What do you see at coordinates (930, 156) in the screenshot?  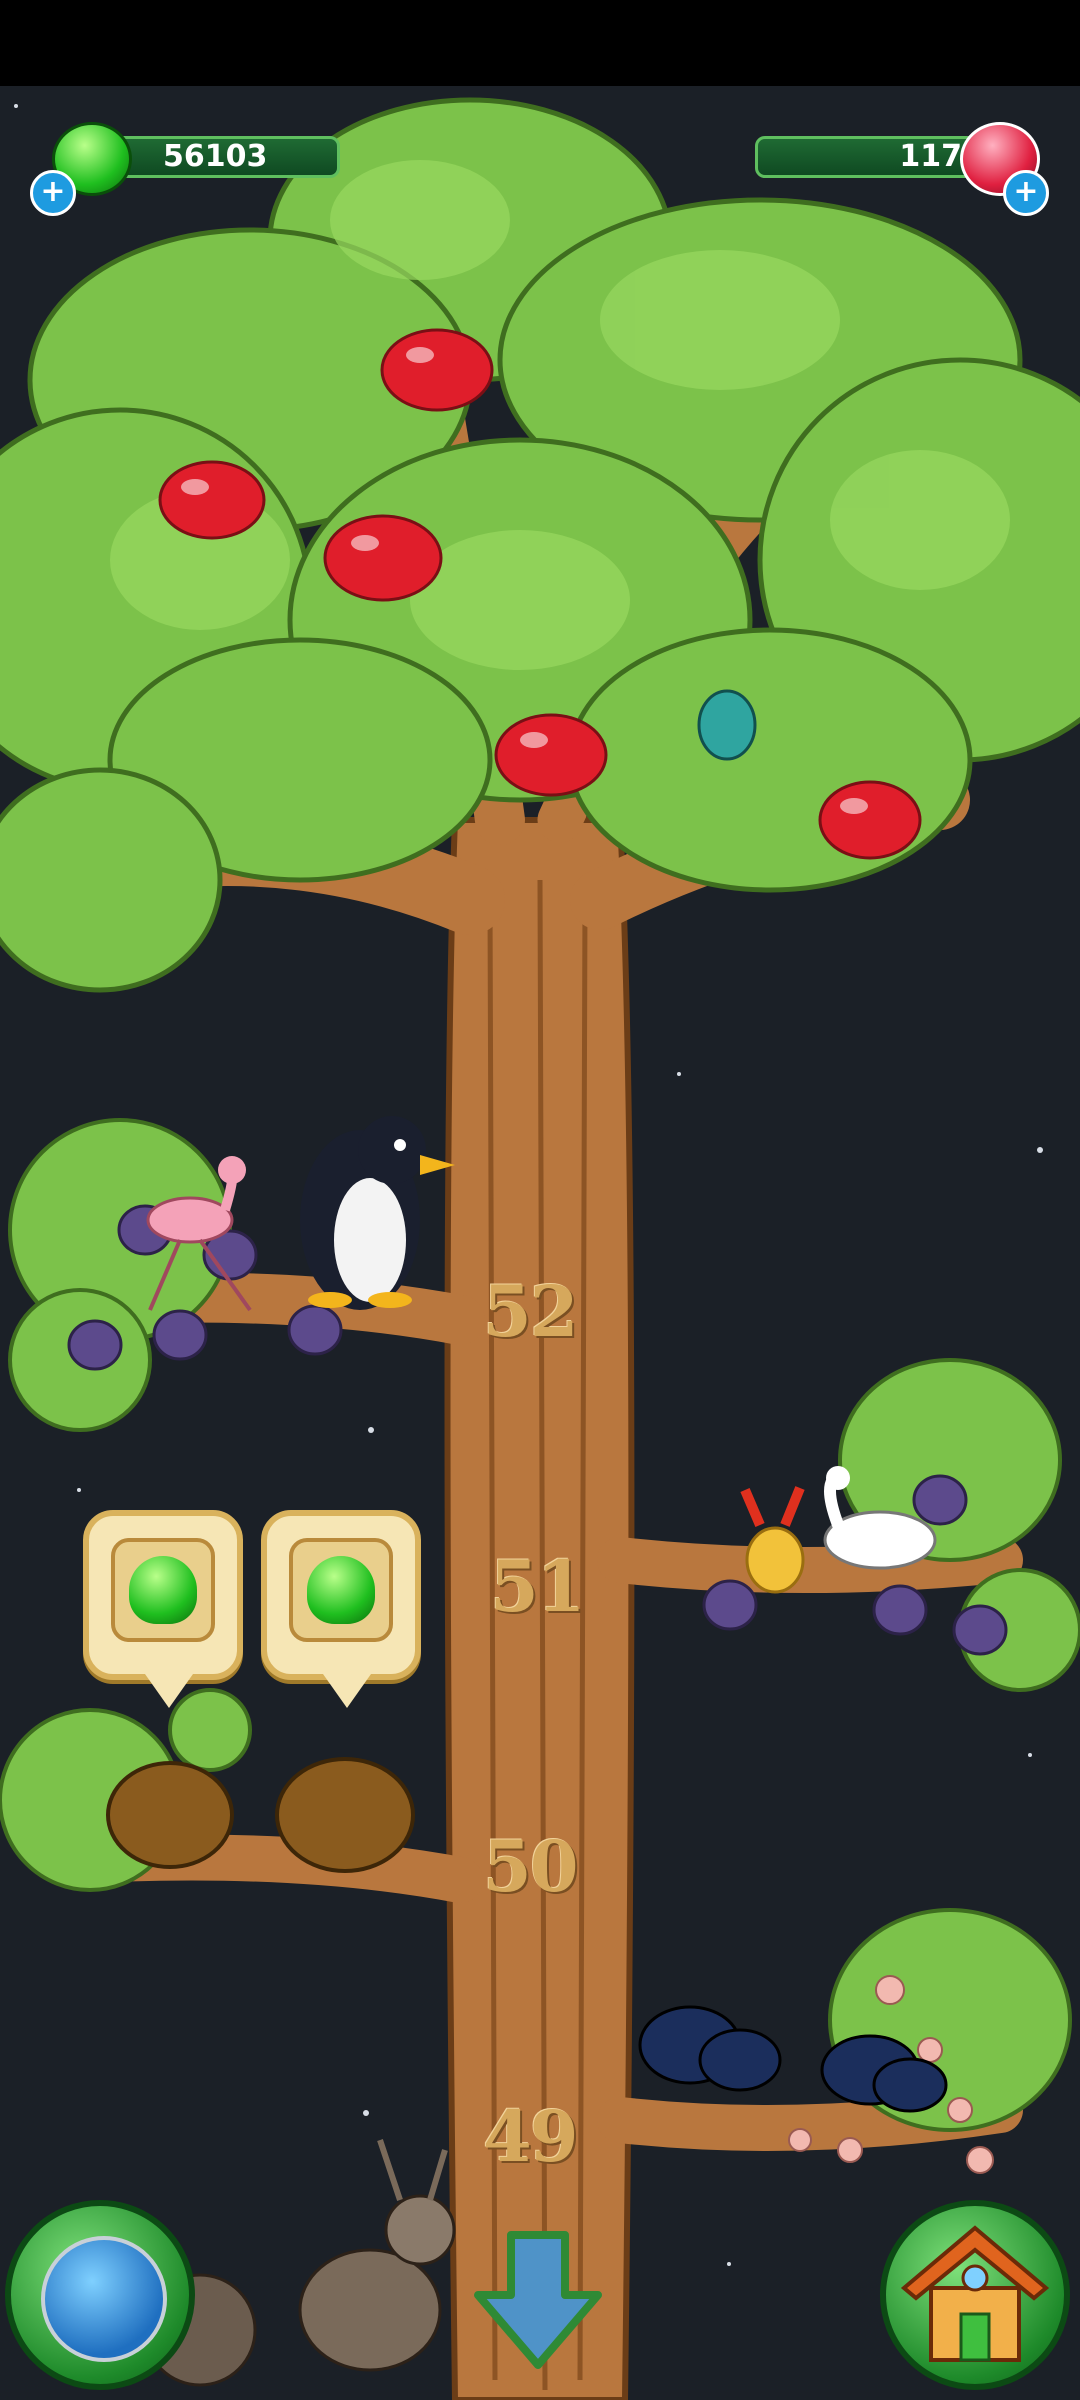 I see `crystals-count: 117` at bounding box center [930, 156].